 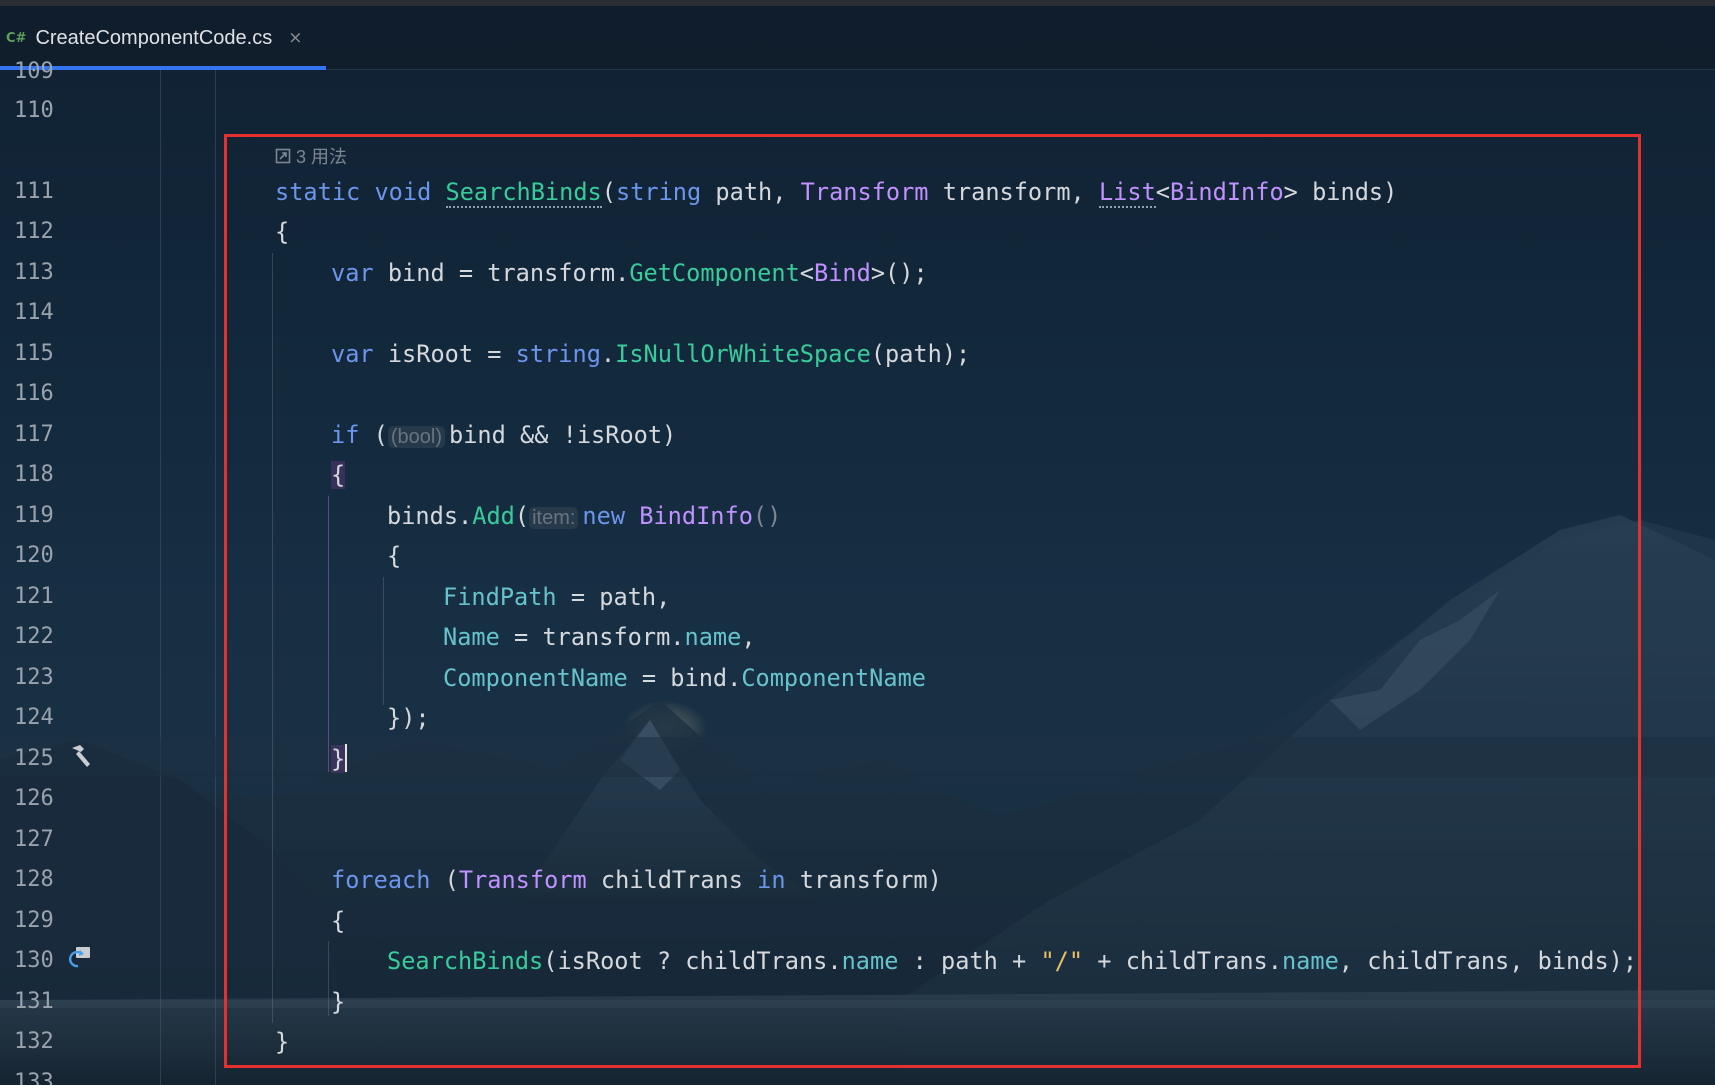 I want to click on line-number: 111, so click(x=34, y=191).